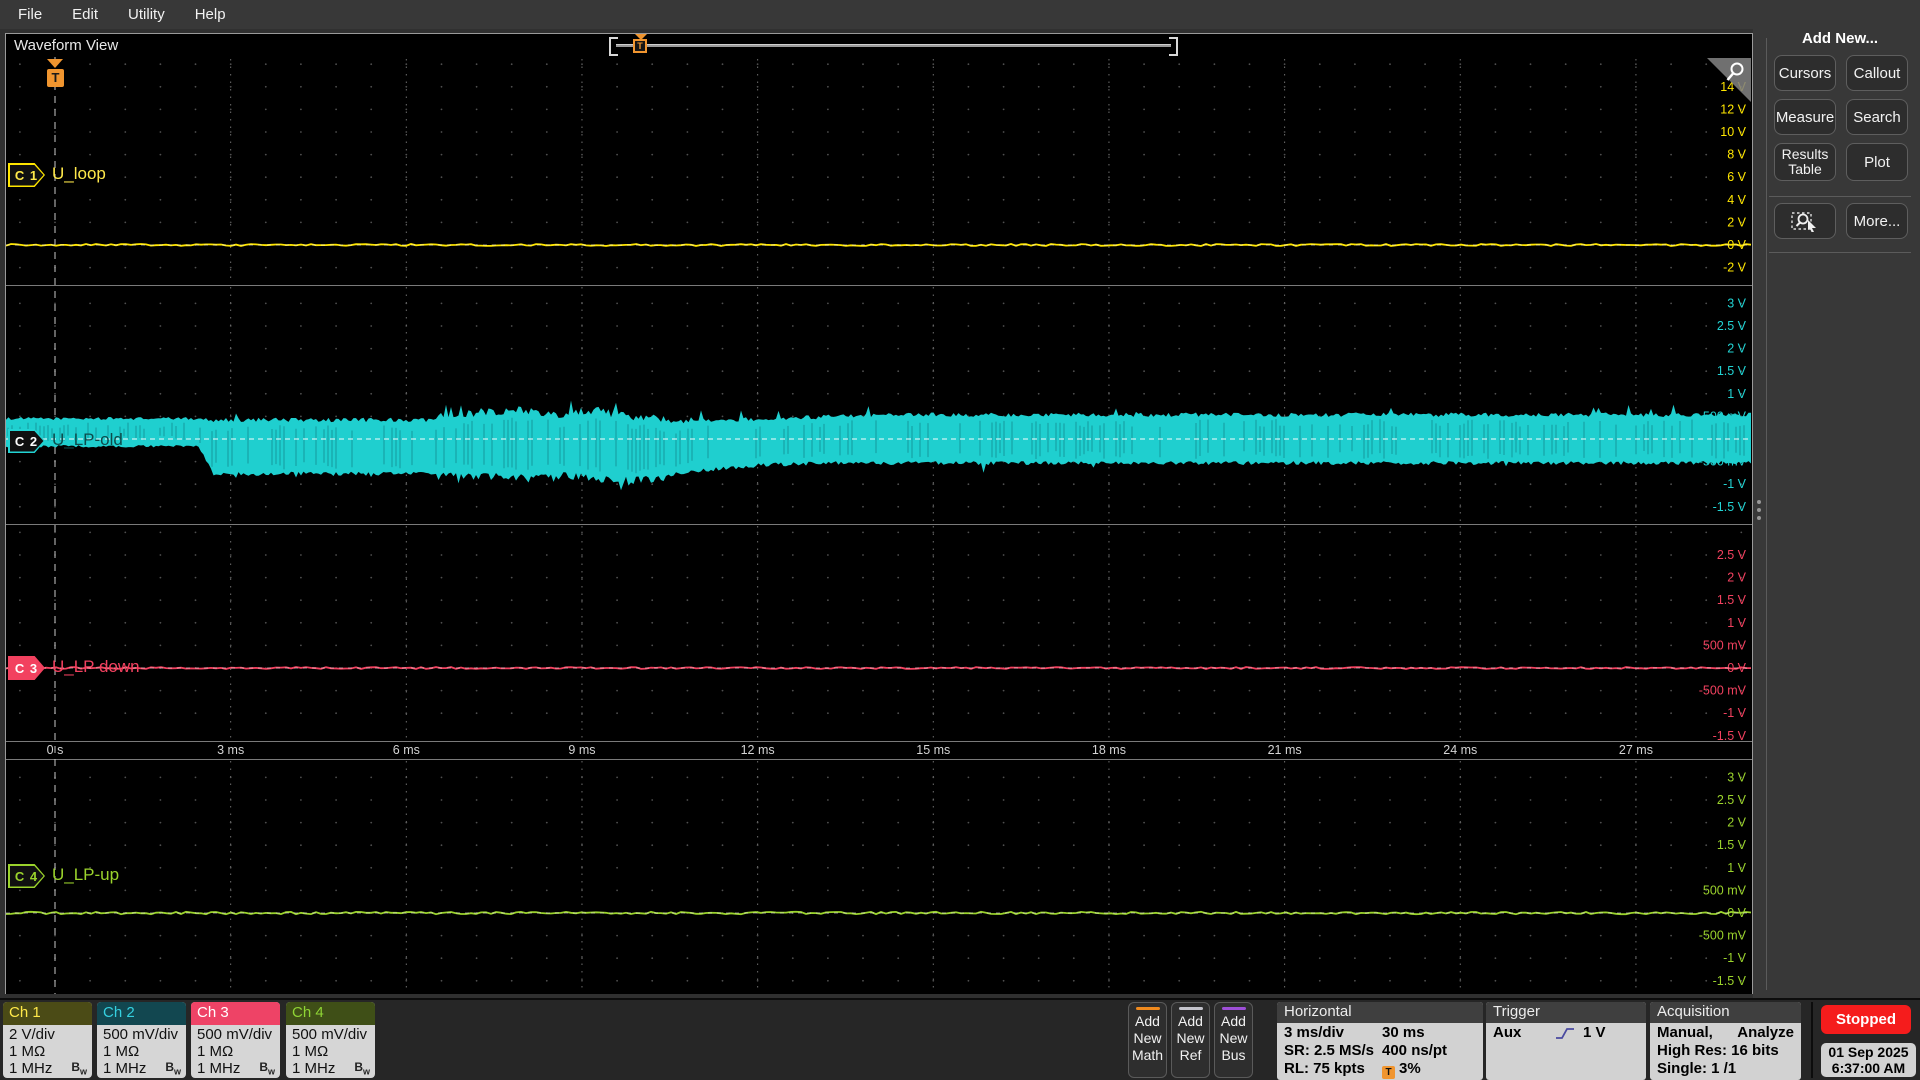  What do you see at coordinates (1735, 713) in the screenshot?
I see `scale-label-ch3: -1 V` at bounding box center [1735, 713].